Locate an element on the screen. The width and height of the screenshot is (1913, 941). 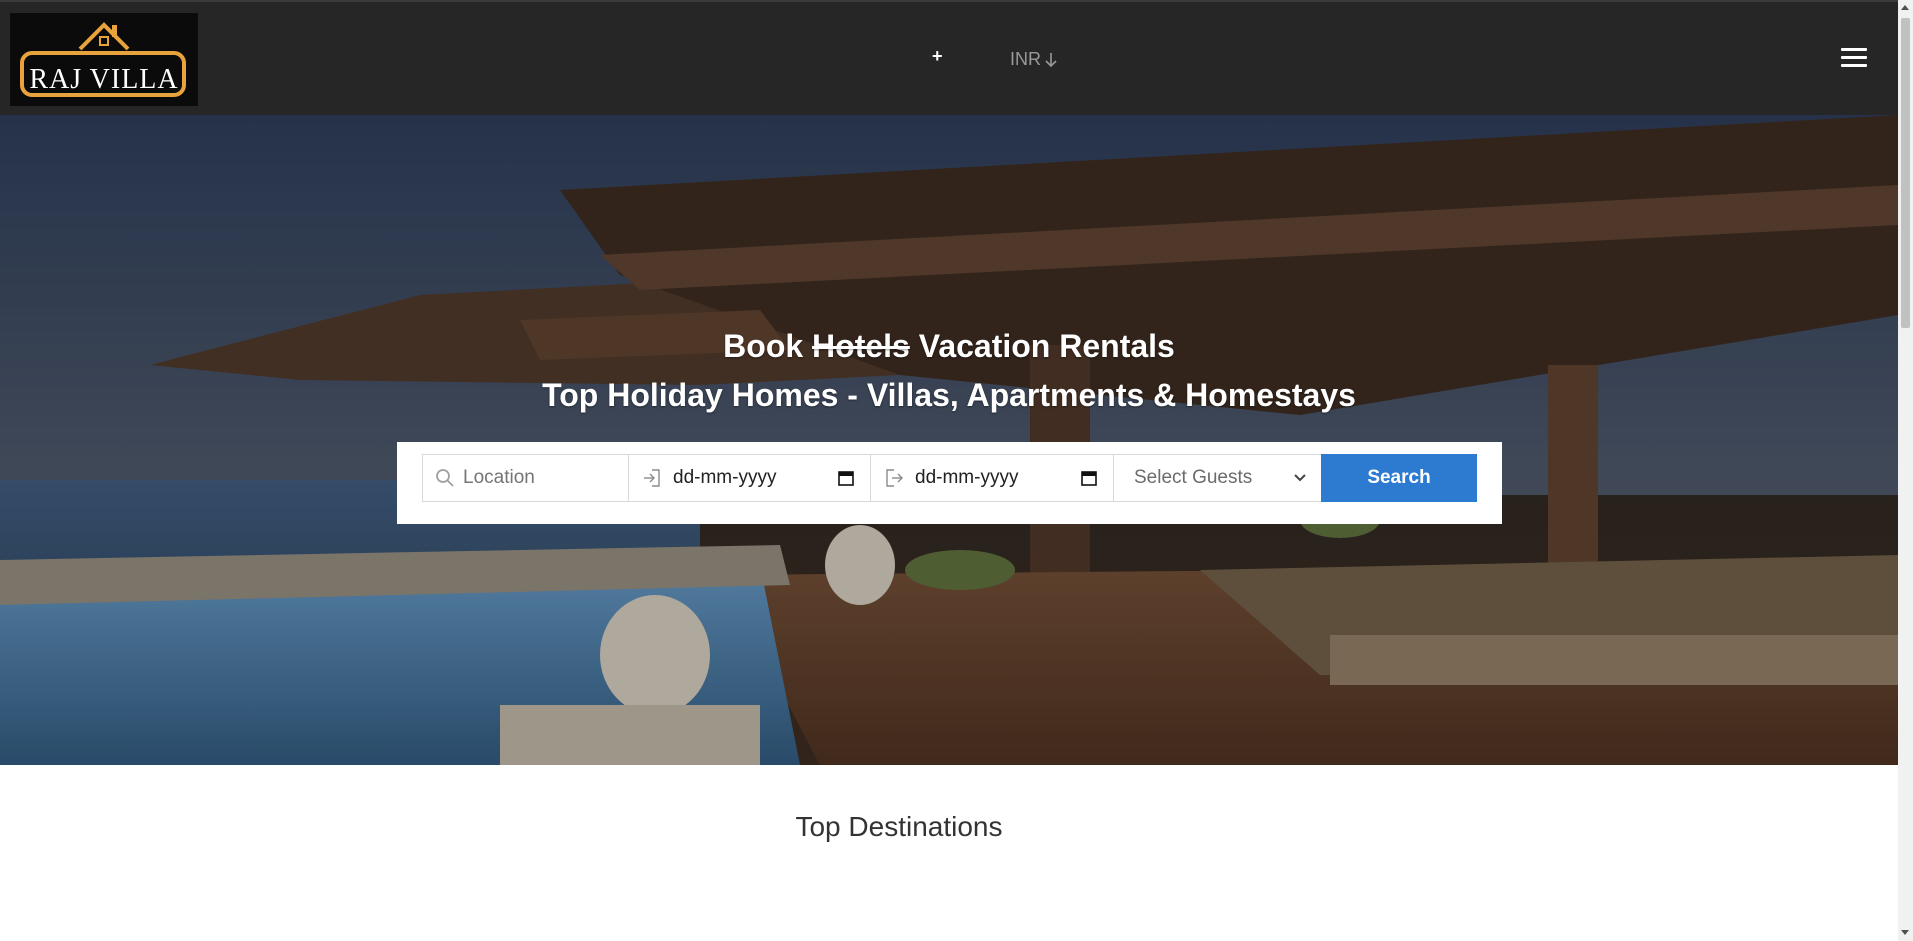
check-out-icon is located at coordinates (894, 478).